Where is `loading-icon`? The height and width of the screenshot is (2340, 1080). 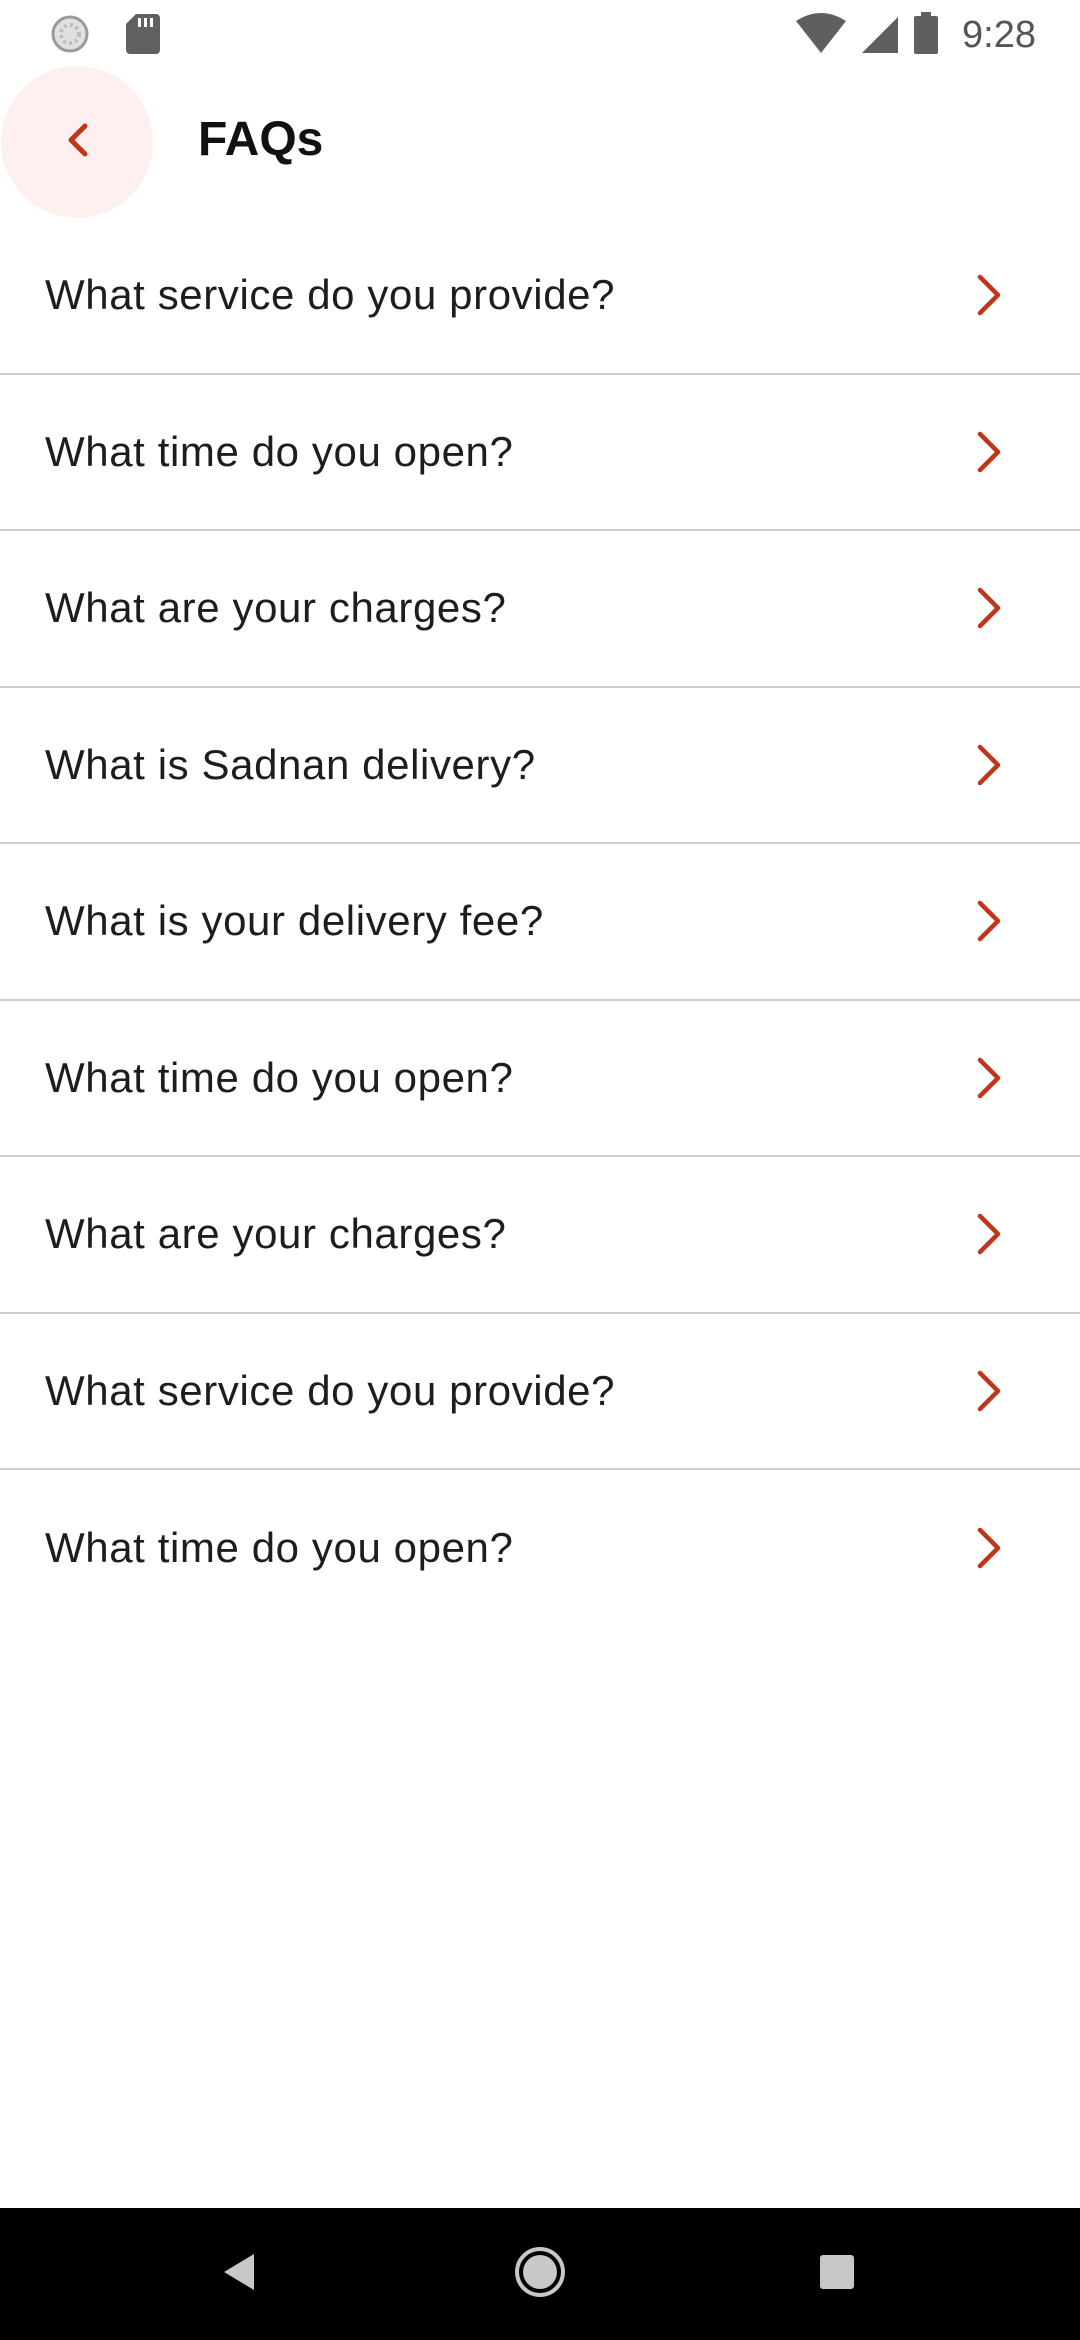 loading-icon is located at coordinates (70, 36).